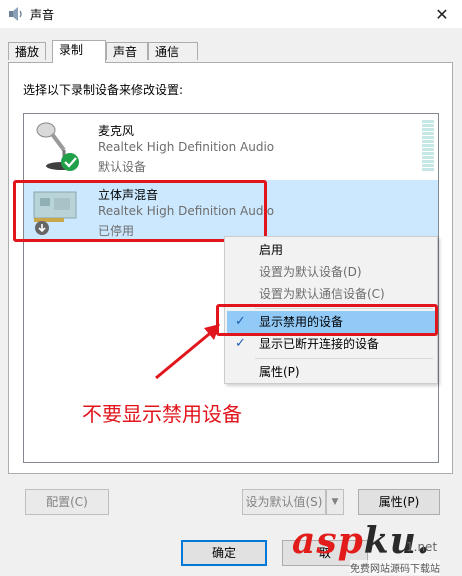 The height and width of the screenshot is (576, 462). I want to click on menu-item-label: 属性(P), so click(279, 372).